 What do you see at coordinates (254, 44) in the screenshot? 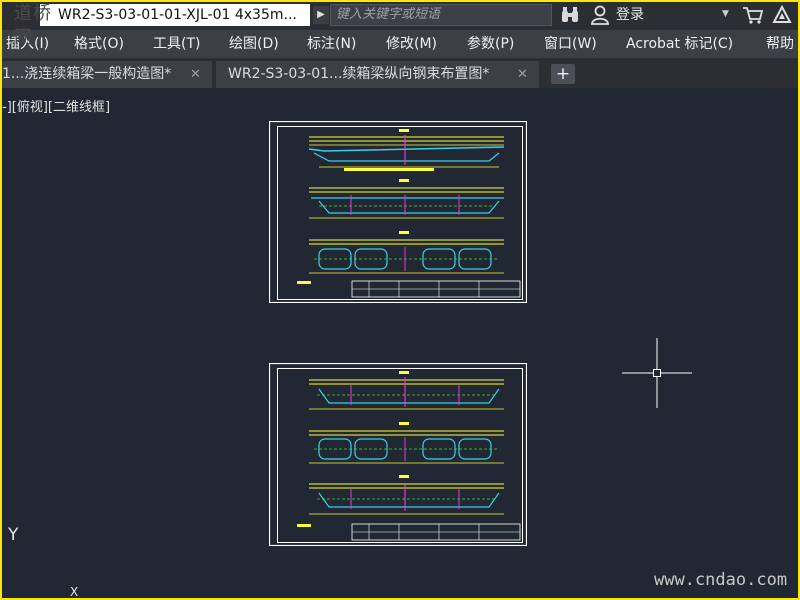
I see `menu-item-draw: 绘图(D)` at bounding box center [254, 44].